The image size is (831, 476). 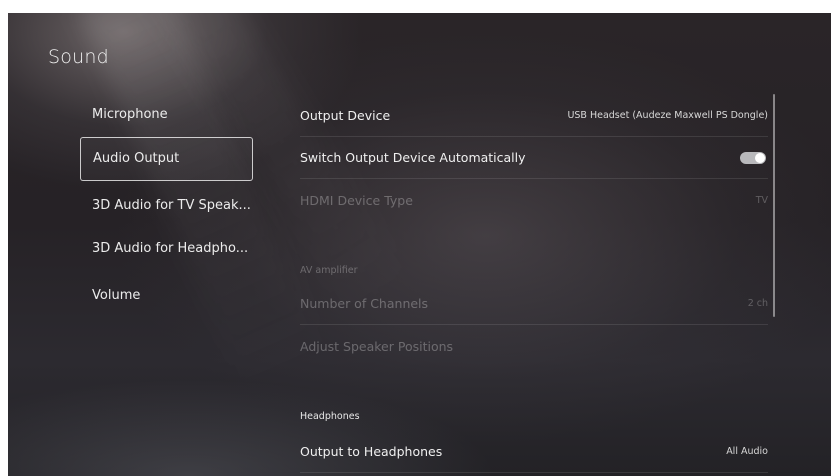 What do you see at coordinates (356, 200) in the screenshot?
I see `setting-label: HDMI Device Type` at bounding box center [356, 200].